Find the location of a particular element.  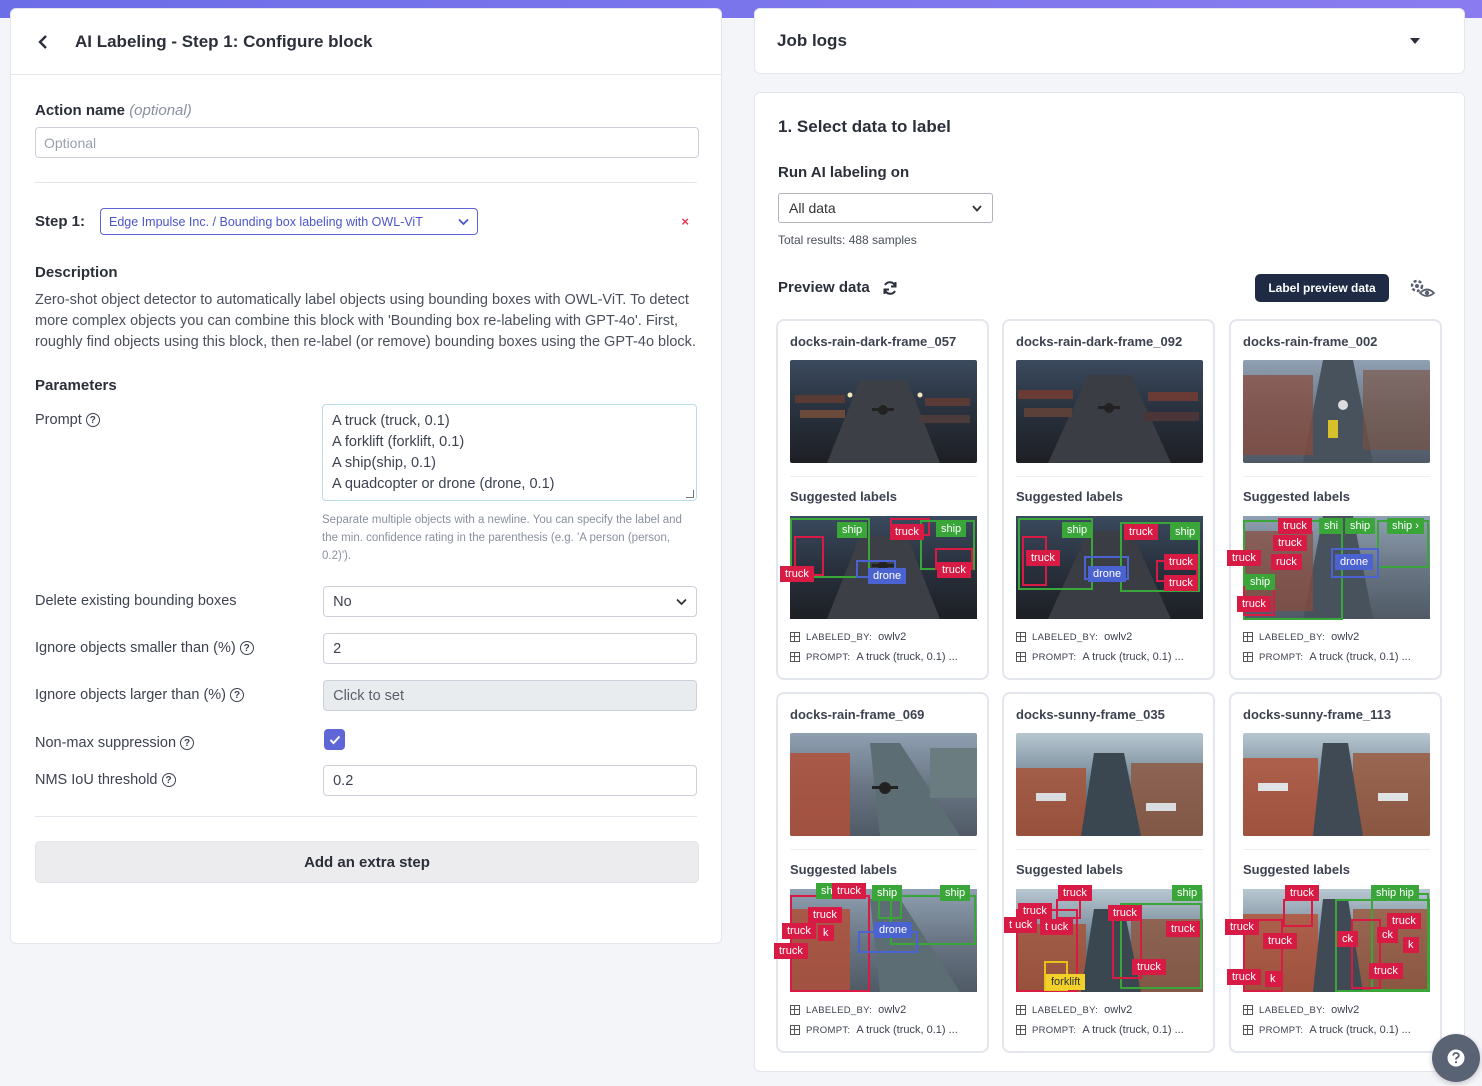

run-on-select: All data is located at coordinates (885, 208).